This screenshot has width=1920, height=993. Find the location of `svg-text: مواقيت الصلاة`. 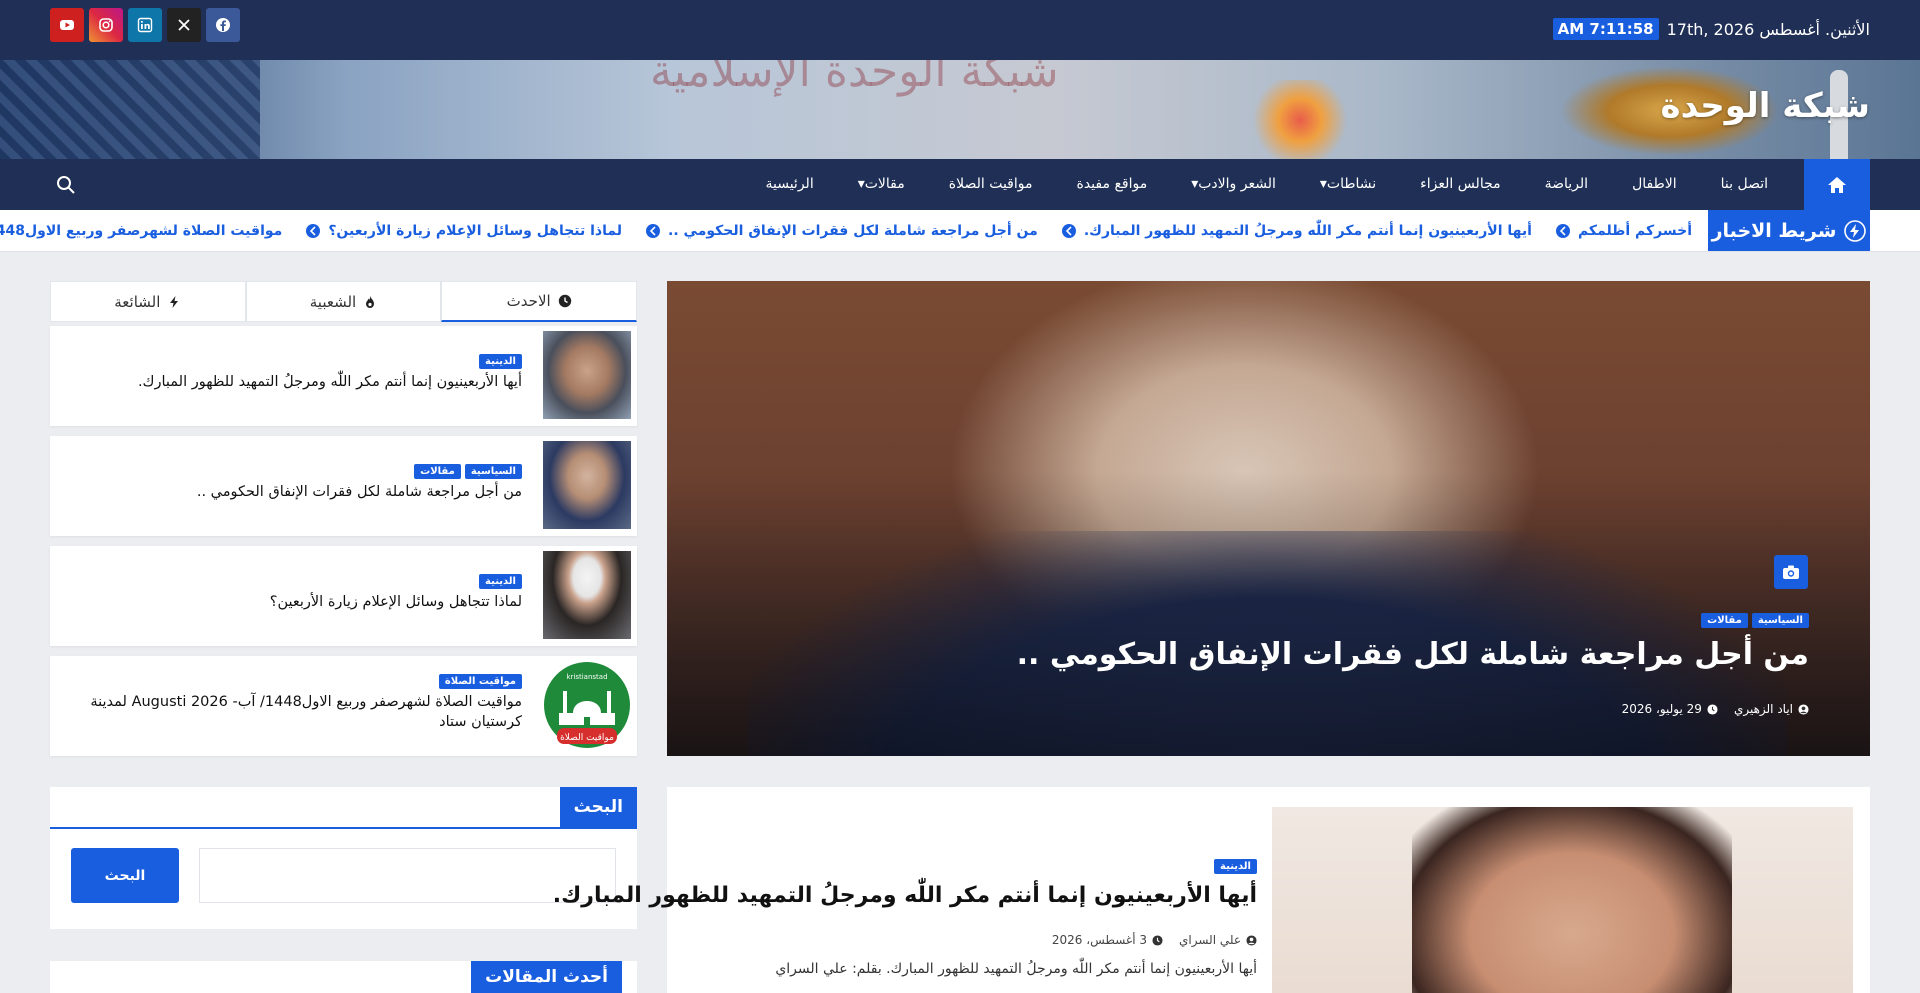

svg-text: مواقيت الصلاة is located at coordinates (587, 738).